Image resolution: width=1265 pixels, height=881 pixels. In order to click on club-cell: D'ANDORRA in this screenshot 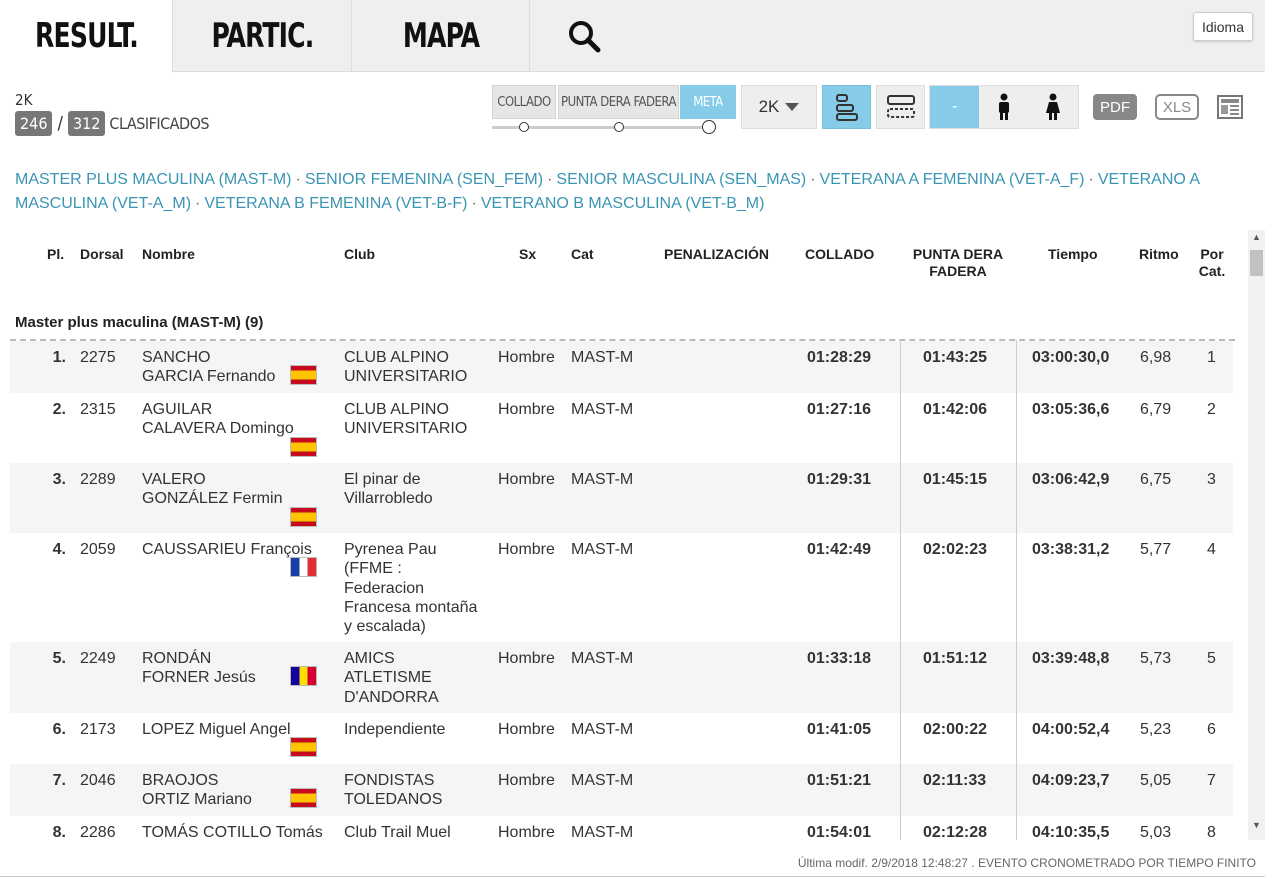, I will do `click(391, 697)`.